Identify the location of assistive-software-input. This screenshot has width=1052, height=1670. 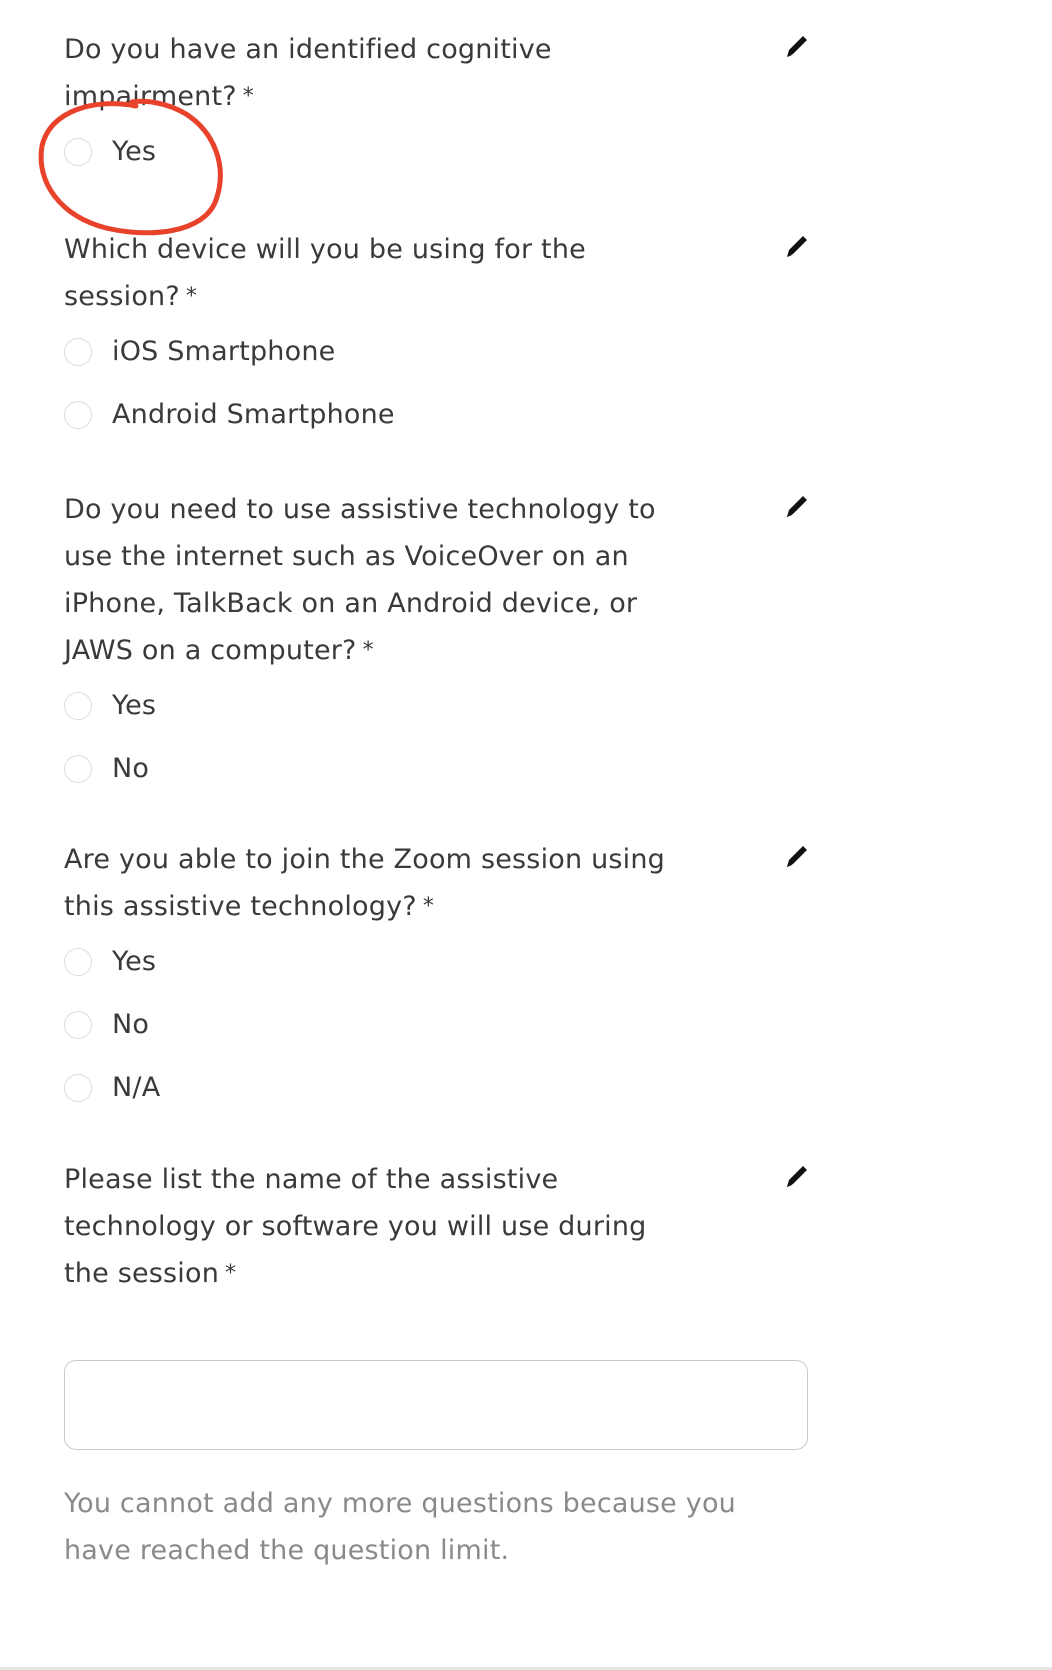
(436, 1405).